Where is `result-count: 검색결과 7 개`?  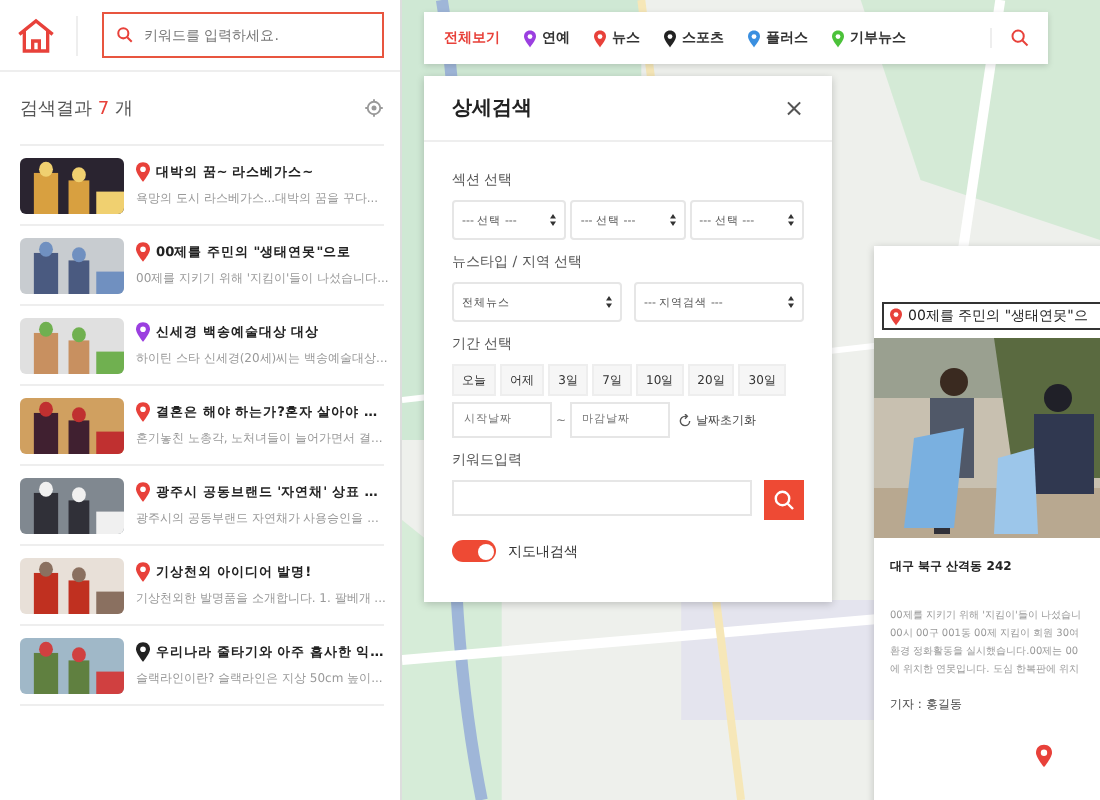
result-count: 검색결과 7 개 is located at coordinates (76, 109).